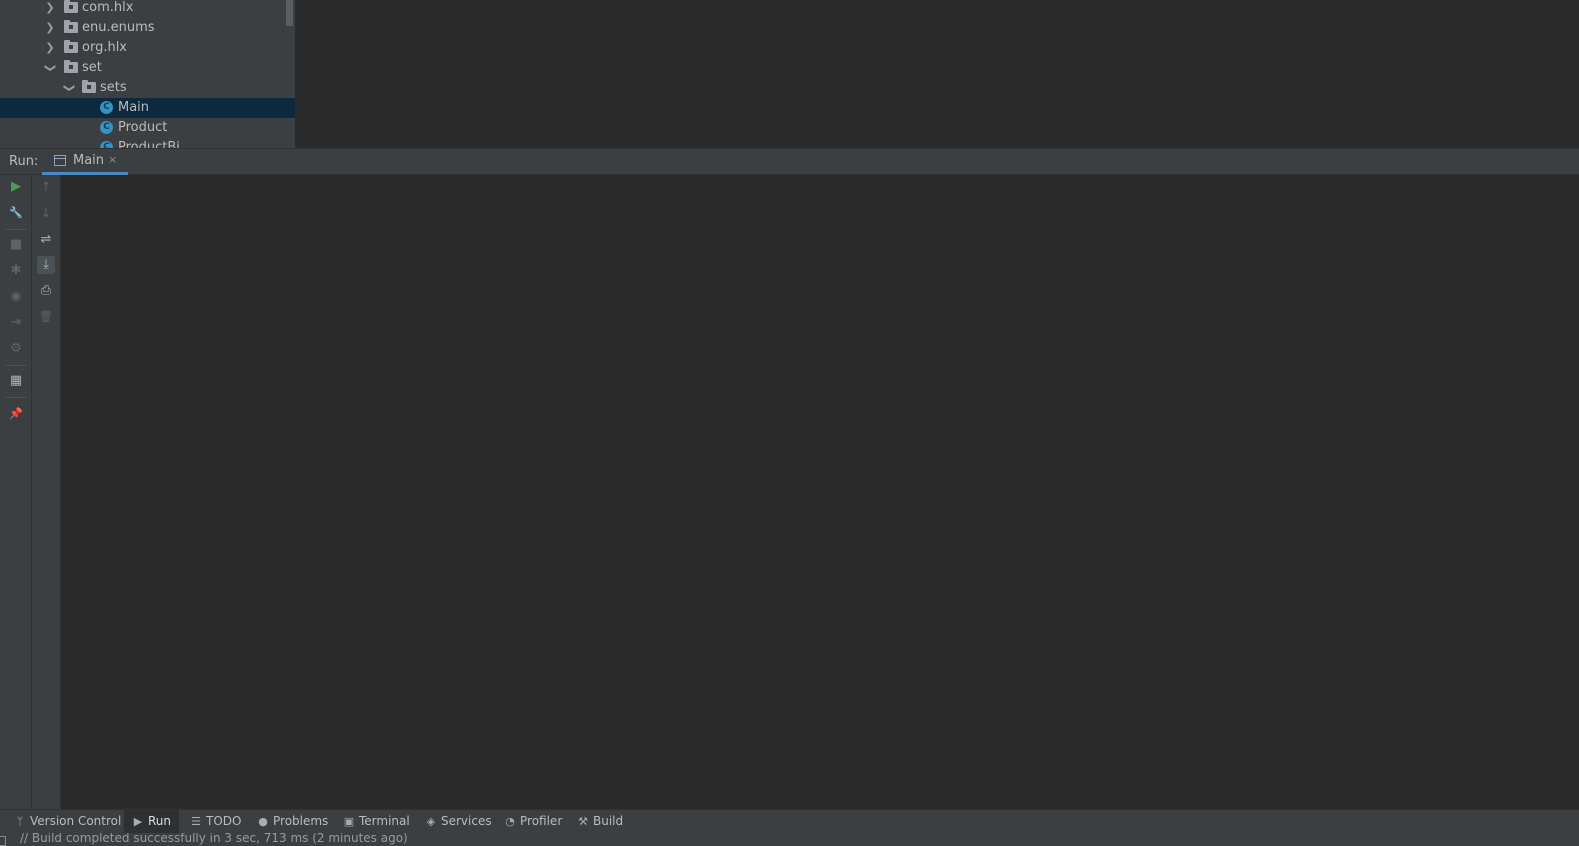  Describe the element at coordinates (108, 7) in the screenshot. I see `tree-item-label: com.hlx` at that location.